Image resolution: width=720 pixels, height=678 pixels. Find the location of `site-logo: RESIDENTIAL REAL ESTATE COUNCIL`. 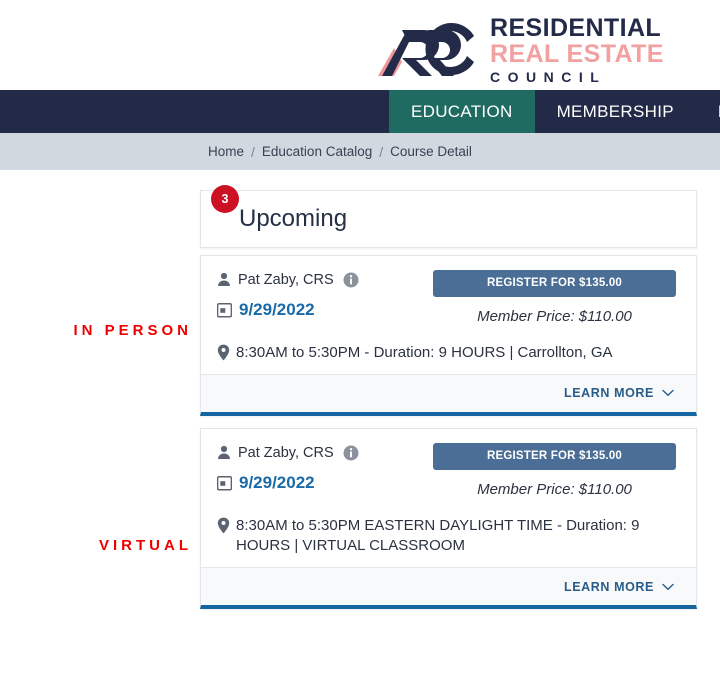

site-logo: RESIDENTIAL REAL ESTATE COUNCIL is located at coordinates (518, 49).